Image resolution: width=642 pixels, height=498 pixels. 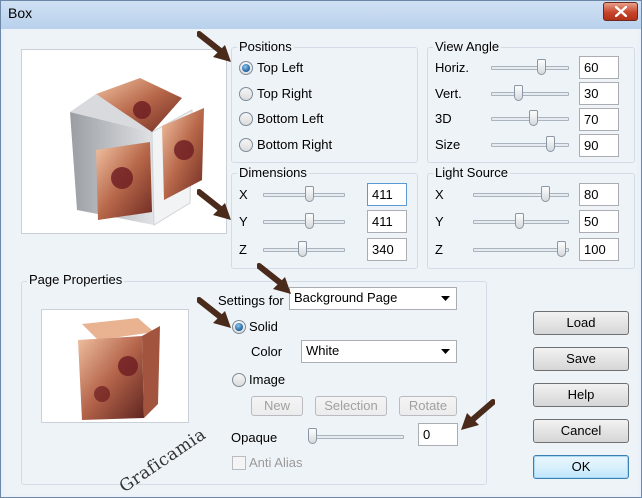 I want to click on 3d-label: 3D, so click(x=443, y=118).